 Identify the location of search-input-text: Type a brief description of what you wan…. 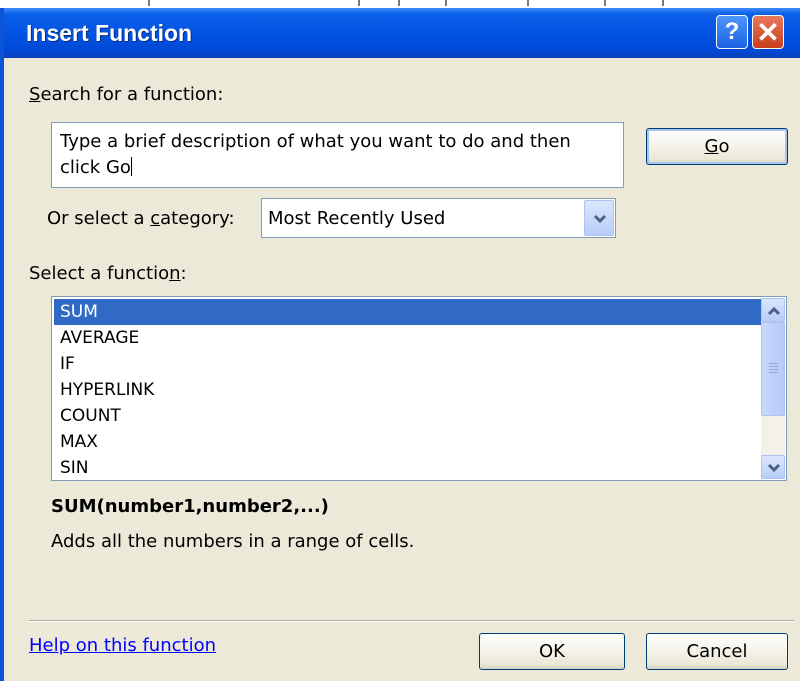
(335, 155).